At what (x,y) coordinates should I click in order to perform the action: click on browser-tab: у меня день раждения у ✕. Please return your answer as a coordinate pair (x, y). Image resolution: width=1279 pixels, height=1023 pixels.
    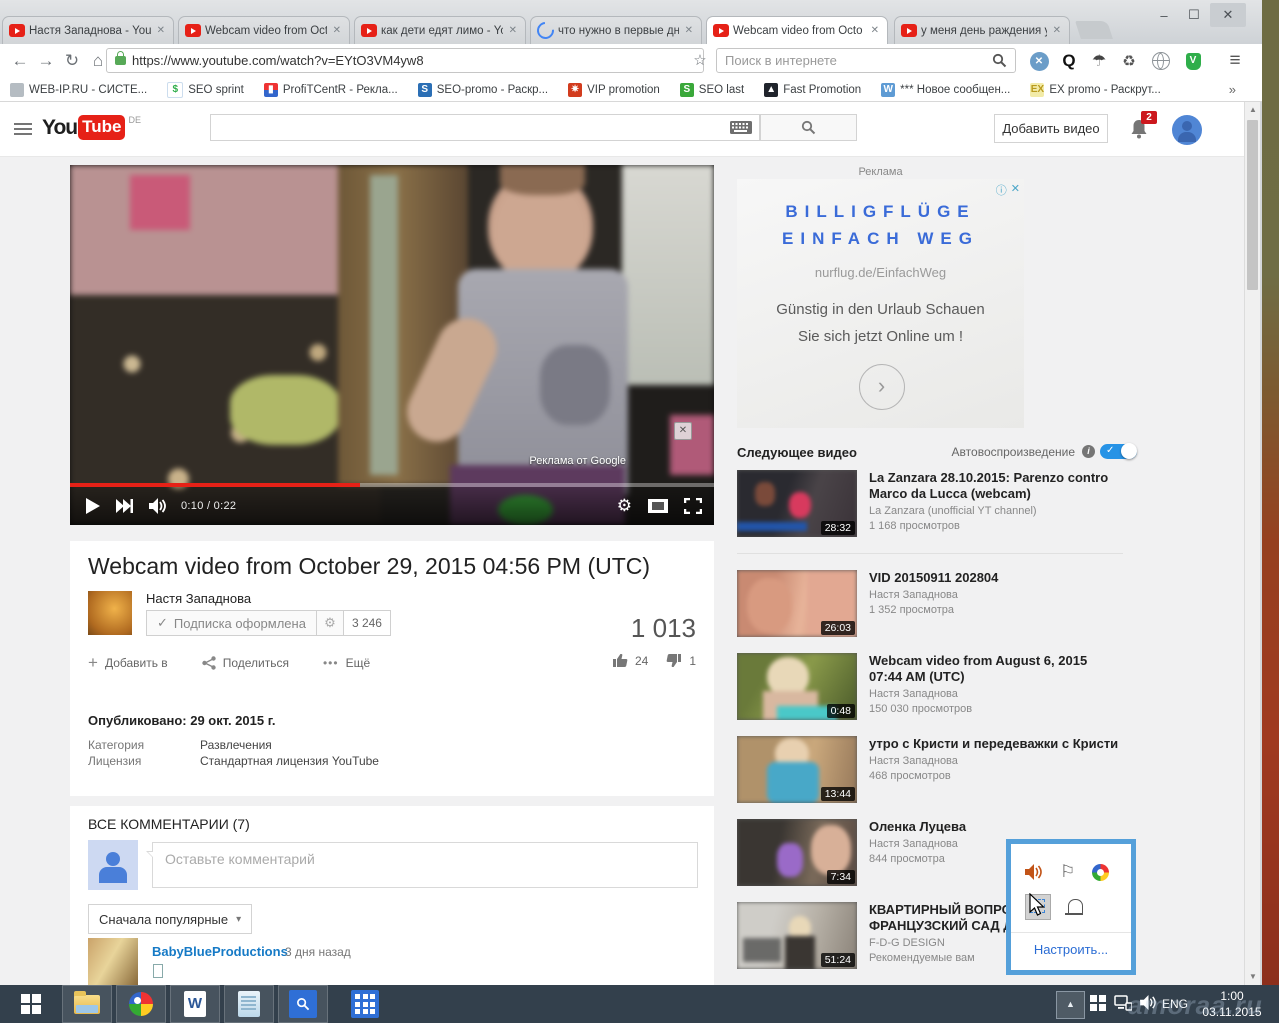
    Looking at the image, I should click on (982, 30).